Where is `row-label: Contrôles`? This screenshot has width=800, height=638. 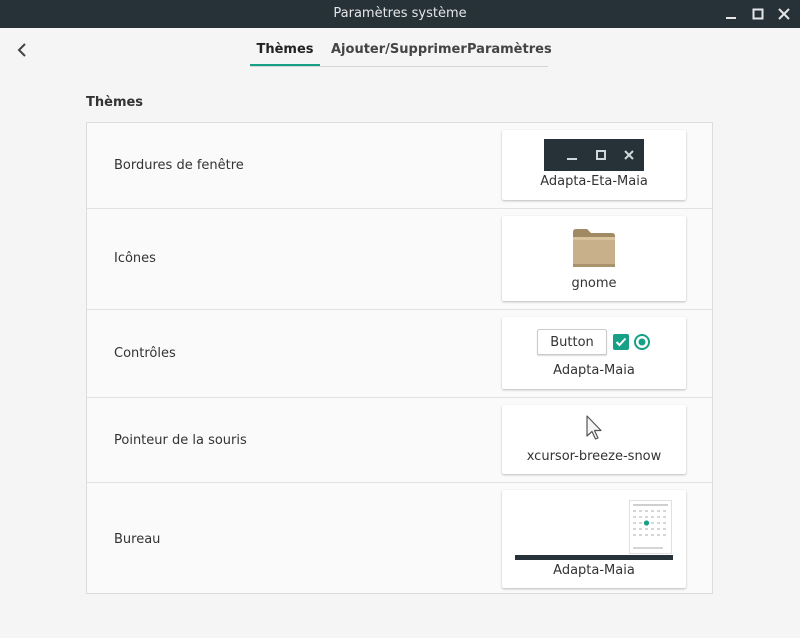
row-label: Contrôles is located at coordinates (145, 353).